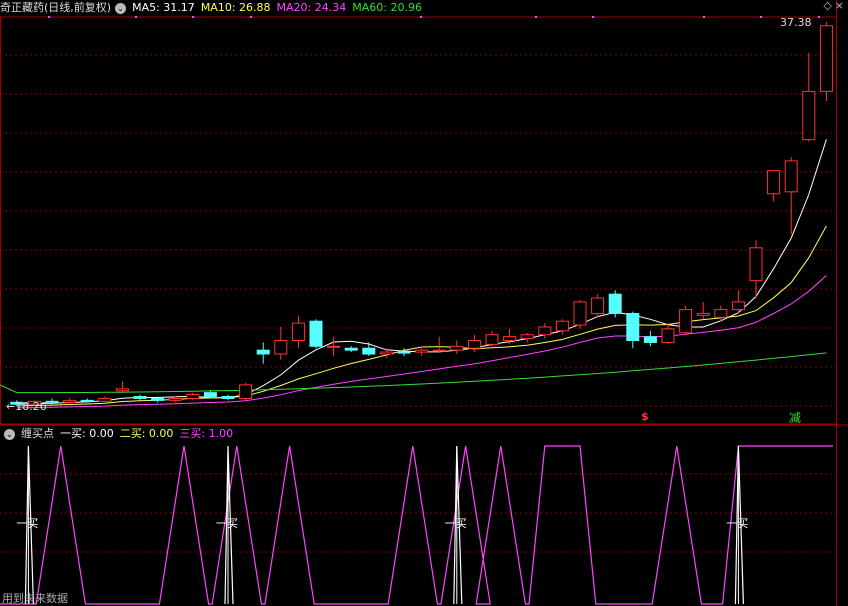  What do you see at coordinates (35, 598) in the screenshot?
I see `footer-note: 用到未来数据` at bounding box center [35, 598].